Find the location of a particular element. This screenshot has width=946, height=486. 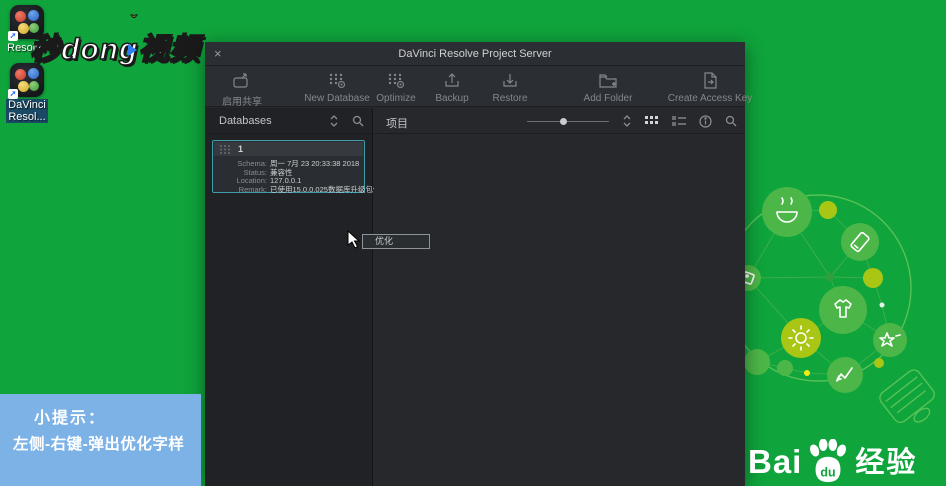

database-grid-icon is located at coordinates (225, 149).